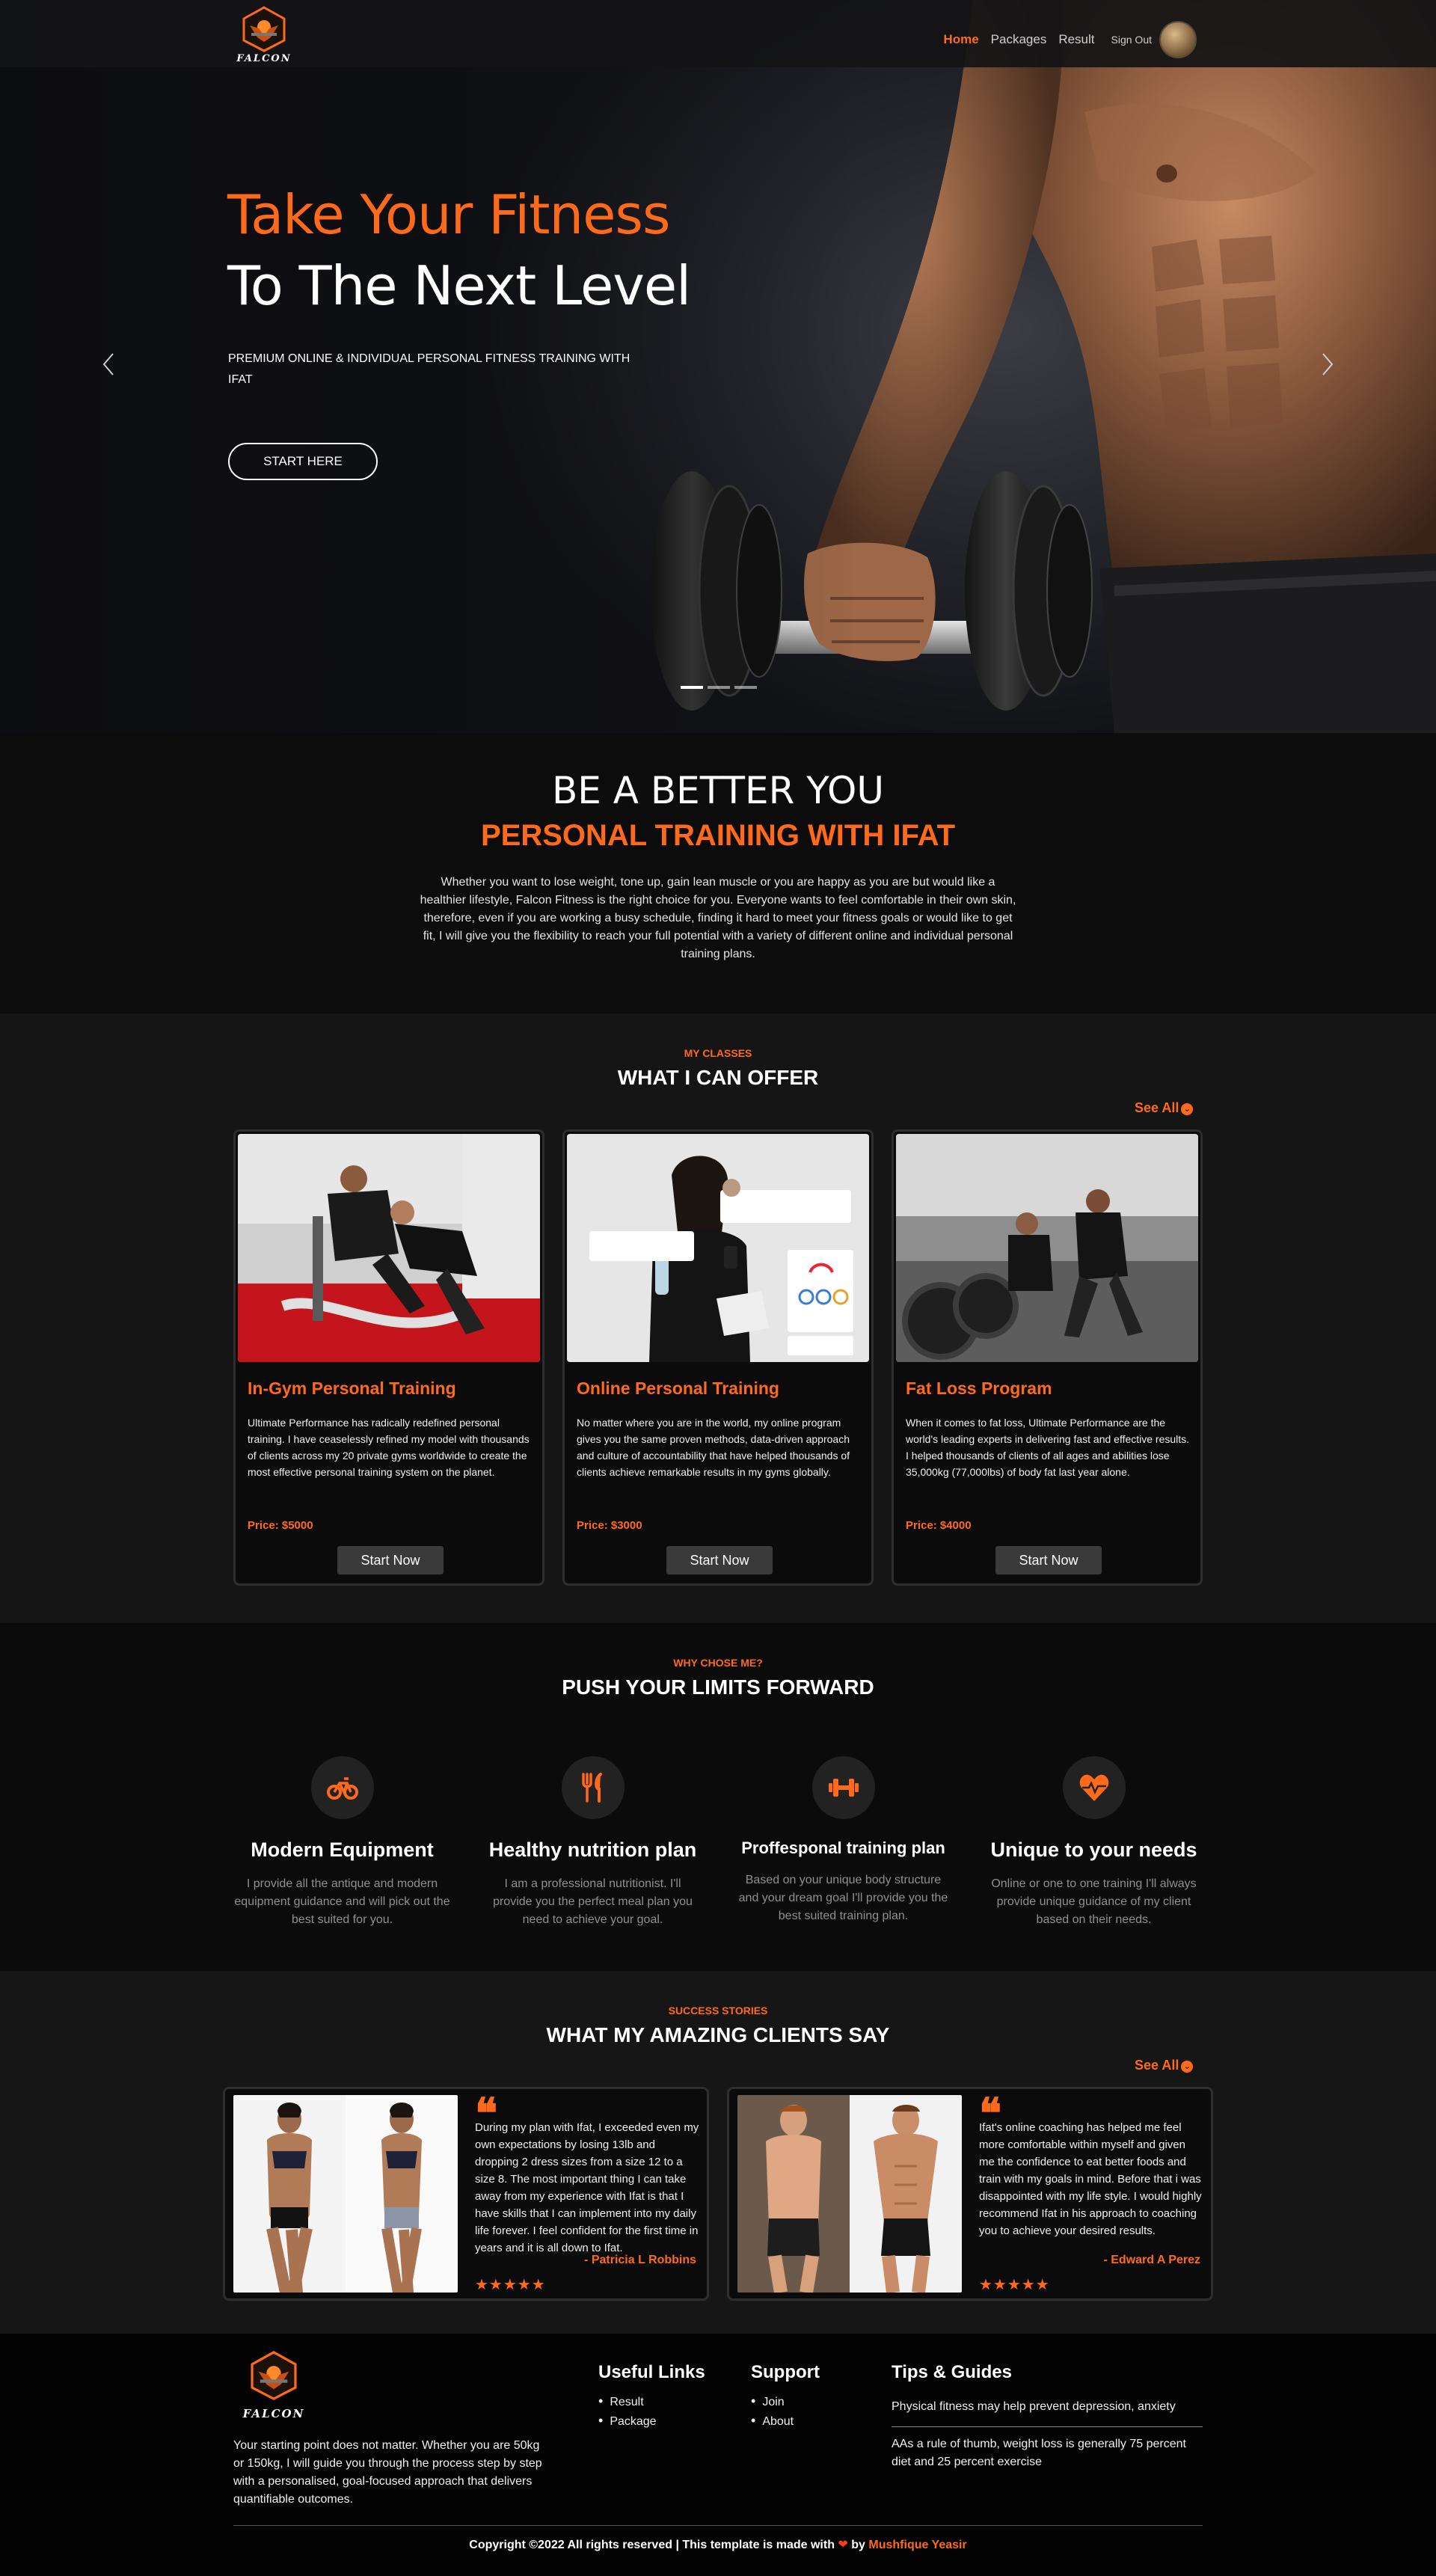 The image size is (1436, 2576). Describe the element at coordinates (627, 2421) in the screenshot. I see `footer-link-package: Package` at that location.